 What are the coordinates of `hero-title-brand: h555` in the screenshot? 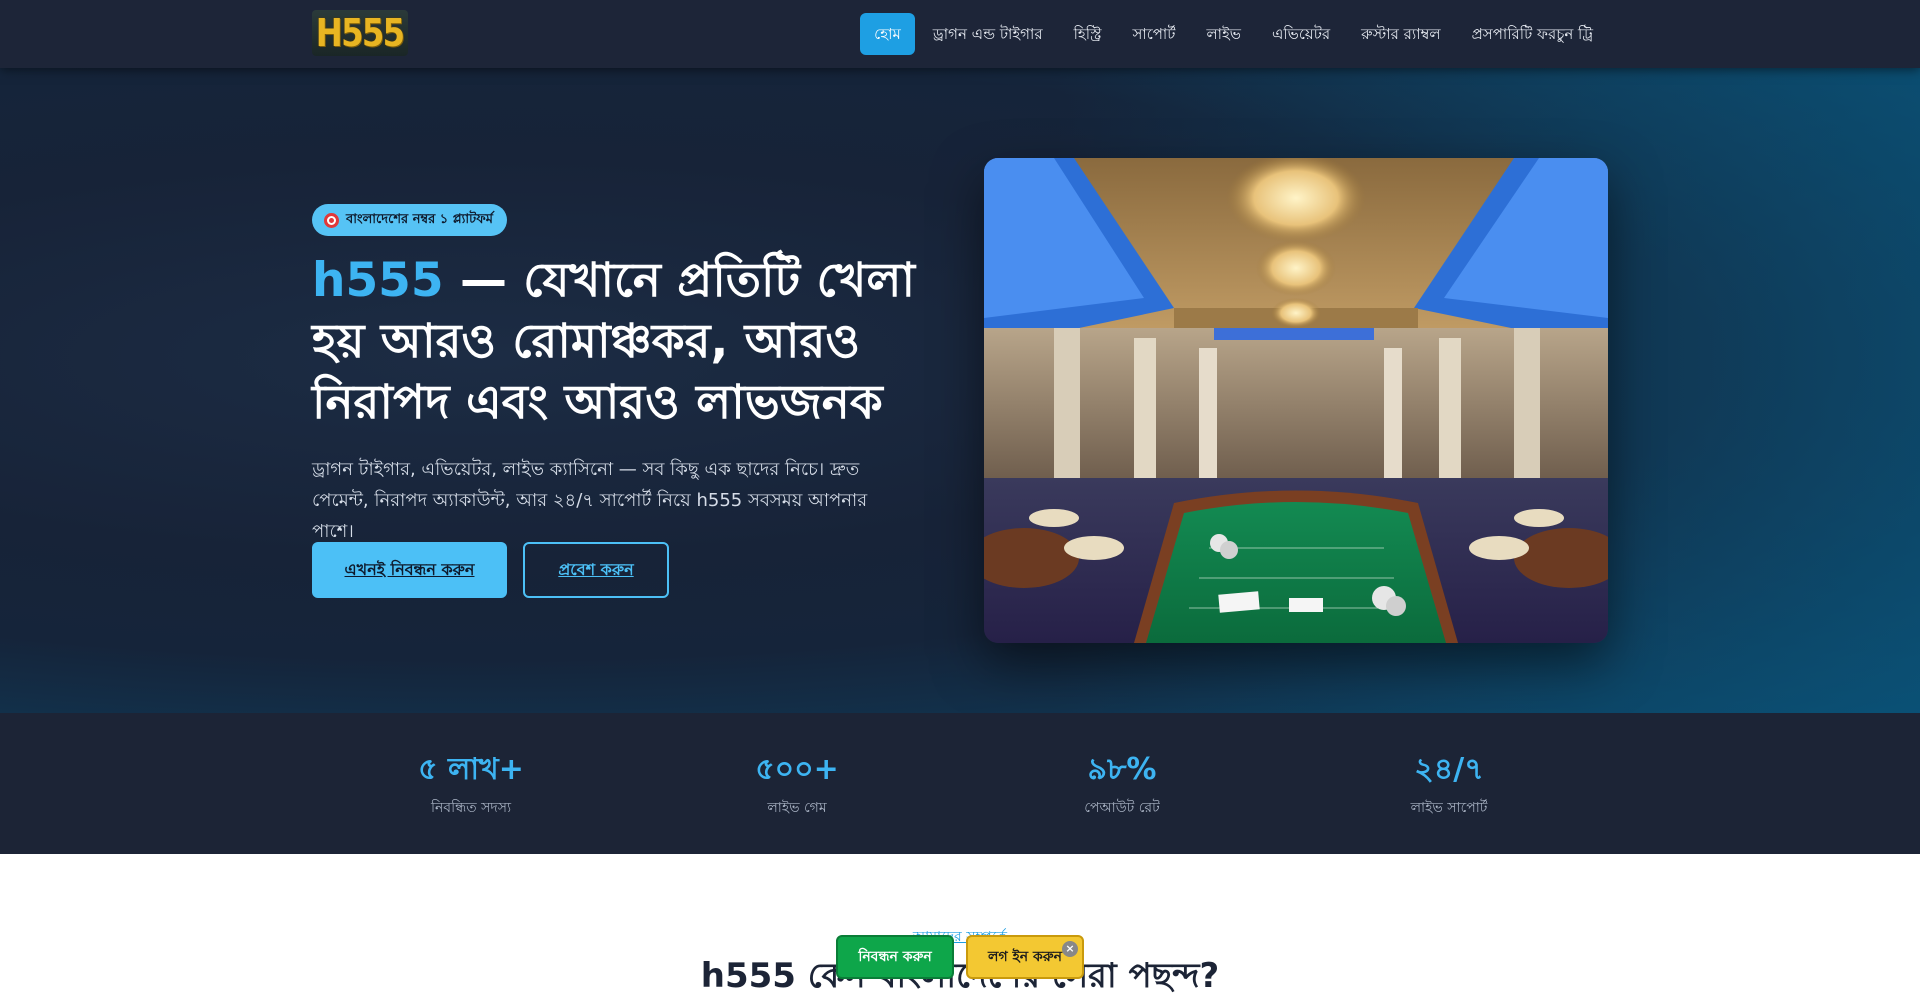 It's located at (378, 280).